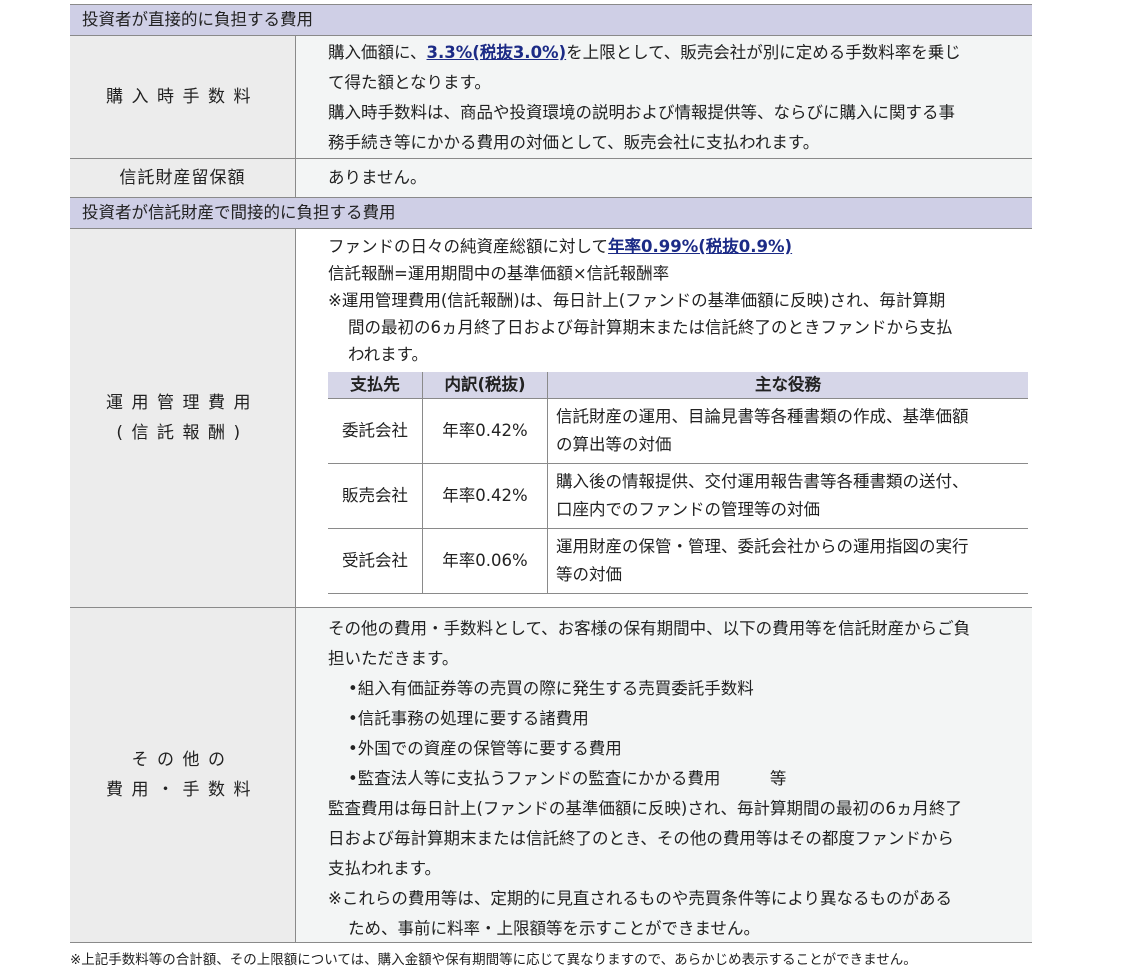 This screenshot has width=1130, height=972. What do you see at coordinates (551, 20) in the screenshot?
I see `section-header-direct: 投資者が直接的に負担する費用` at bounding box center [551, 20].